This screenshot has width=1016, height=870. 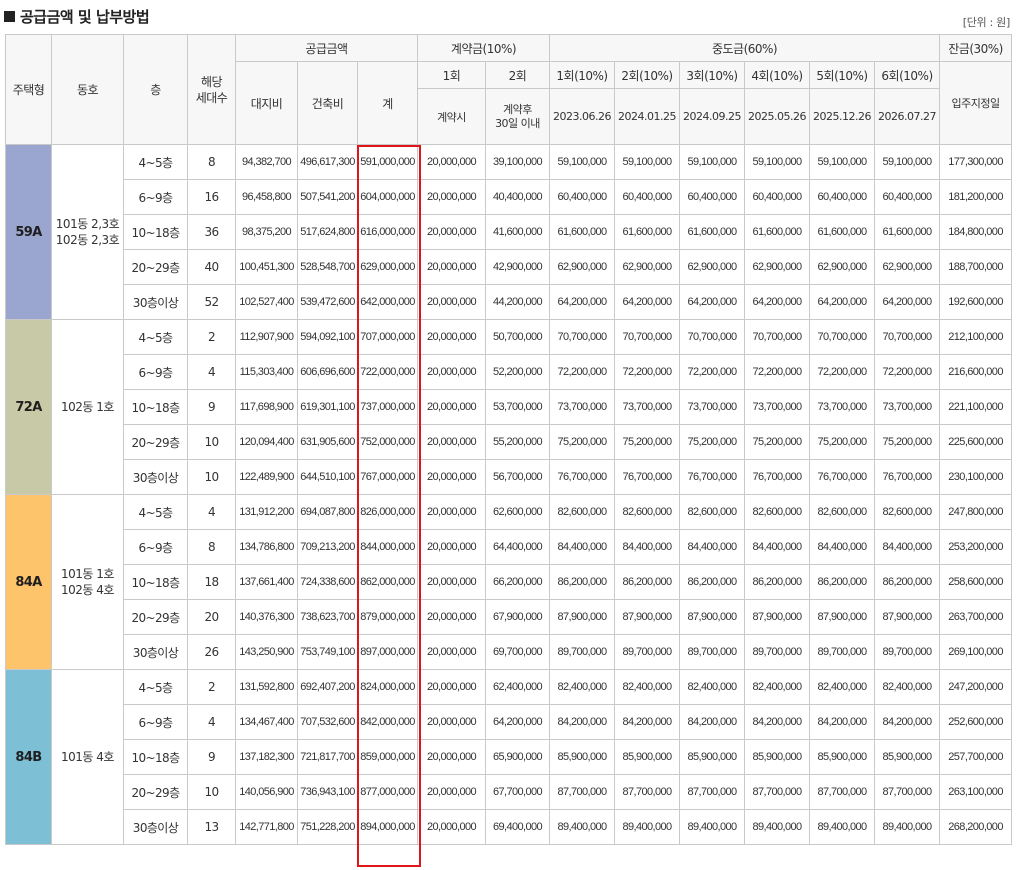 I want to click on middle-payment-1-cell: 89,700,000, so click(x=582, y=652).